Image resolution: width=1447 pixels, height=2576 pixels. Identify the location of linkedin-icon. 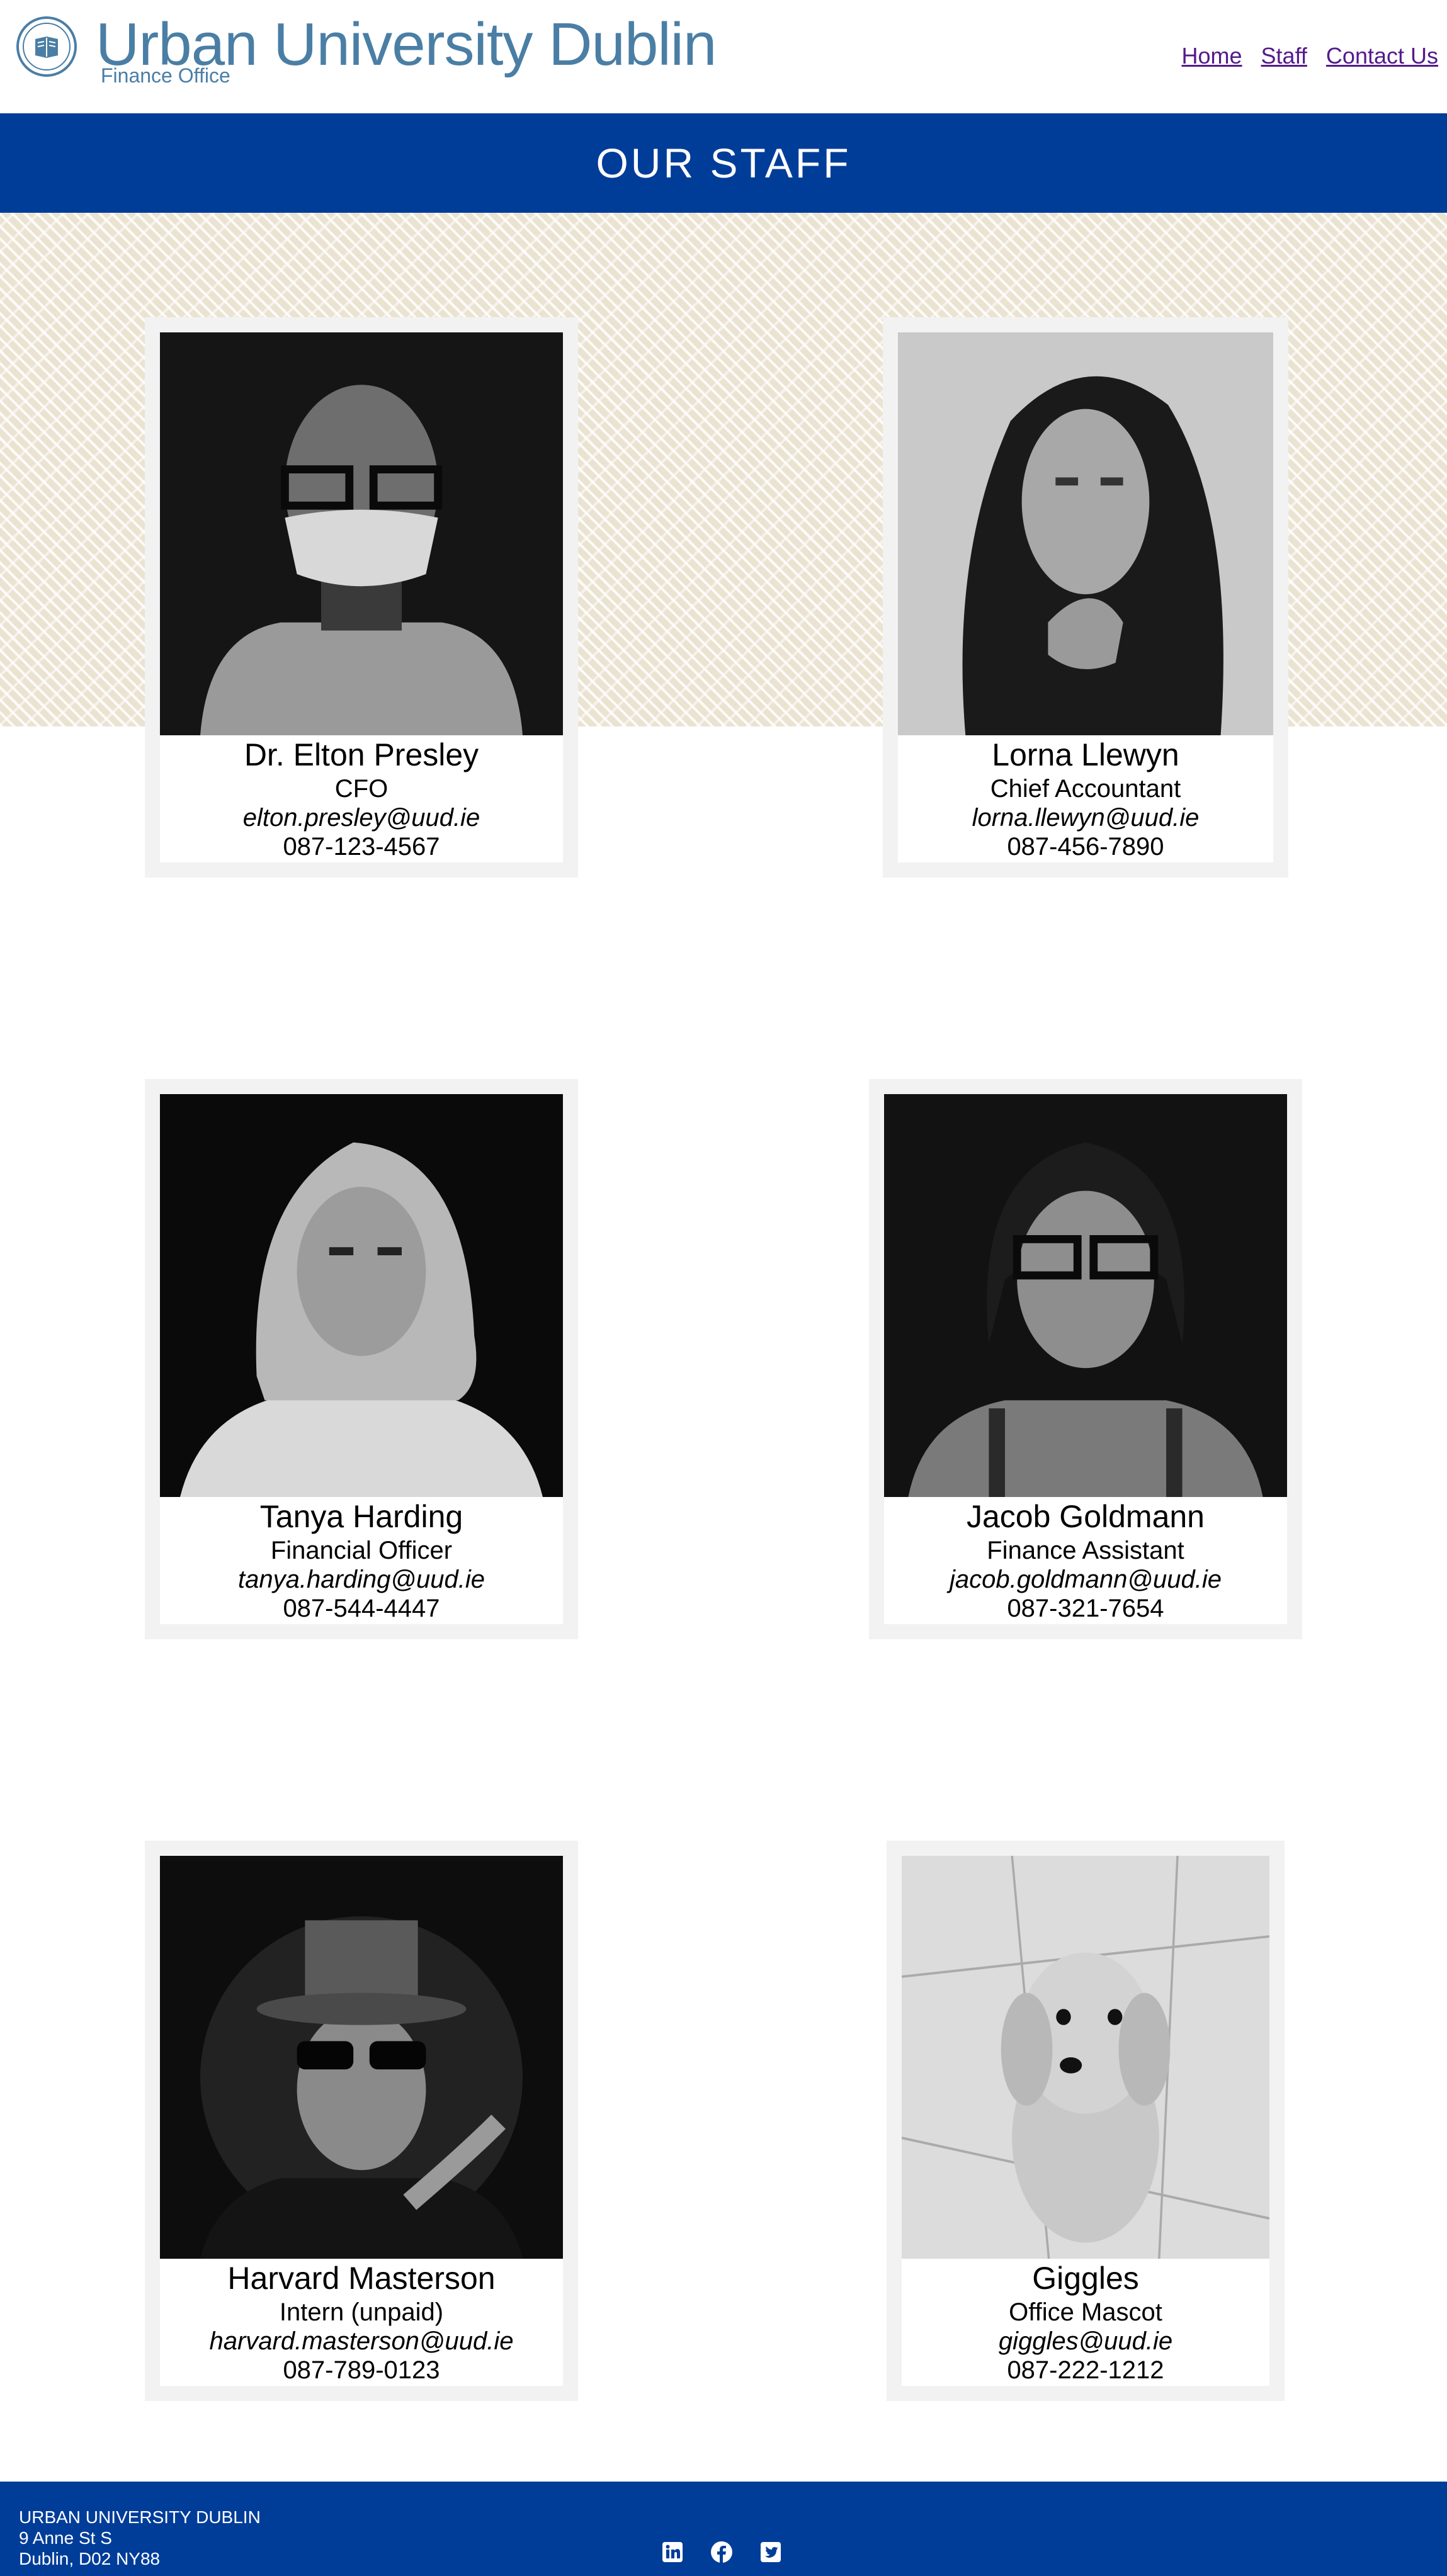
(672, 2552).